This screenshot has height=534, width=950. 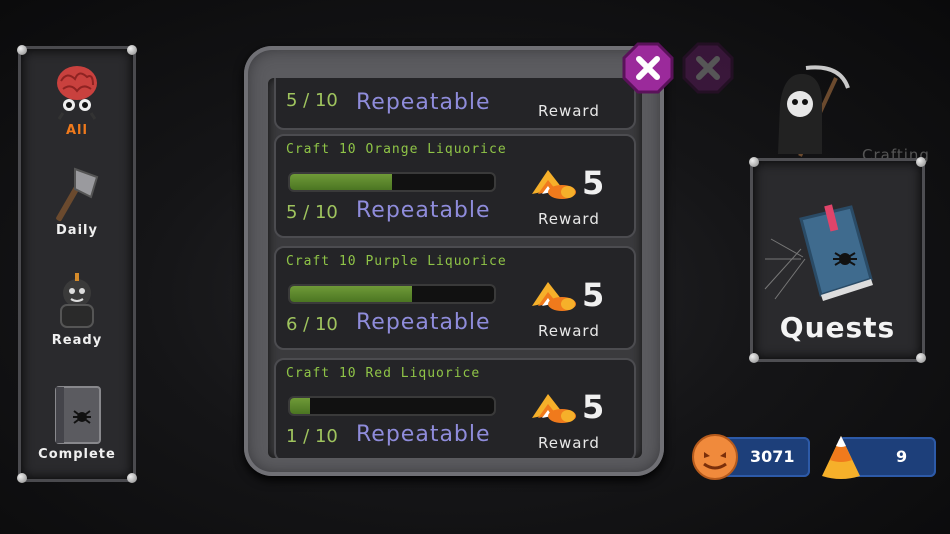 What do you see at coordinates (77, 300) in the screenshot?
I see `cauldron-icon` at bounding box center [77, 300].